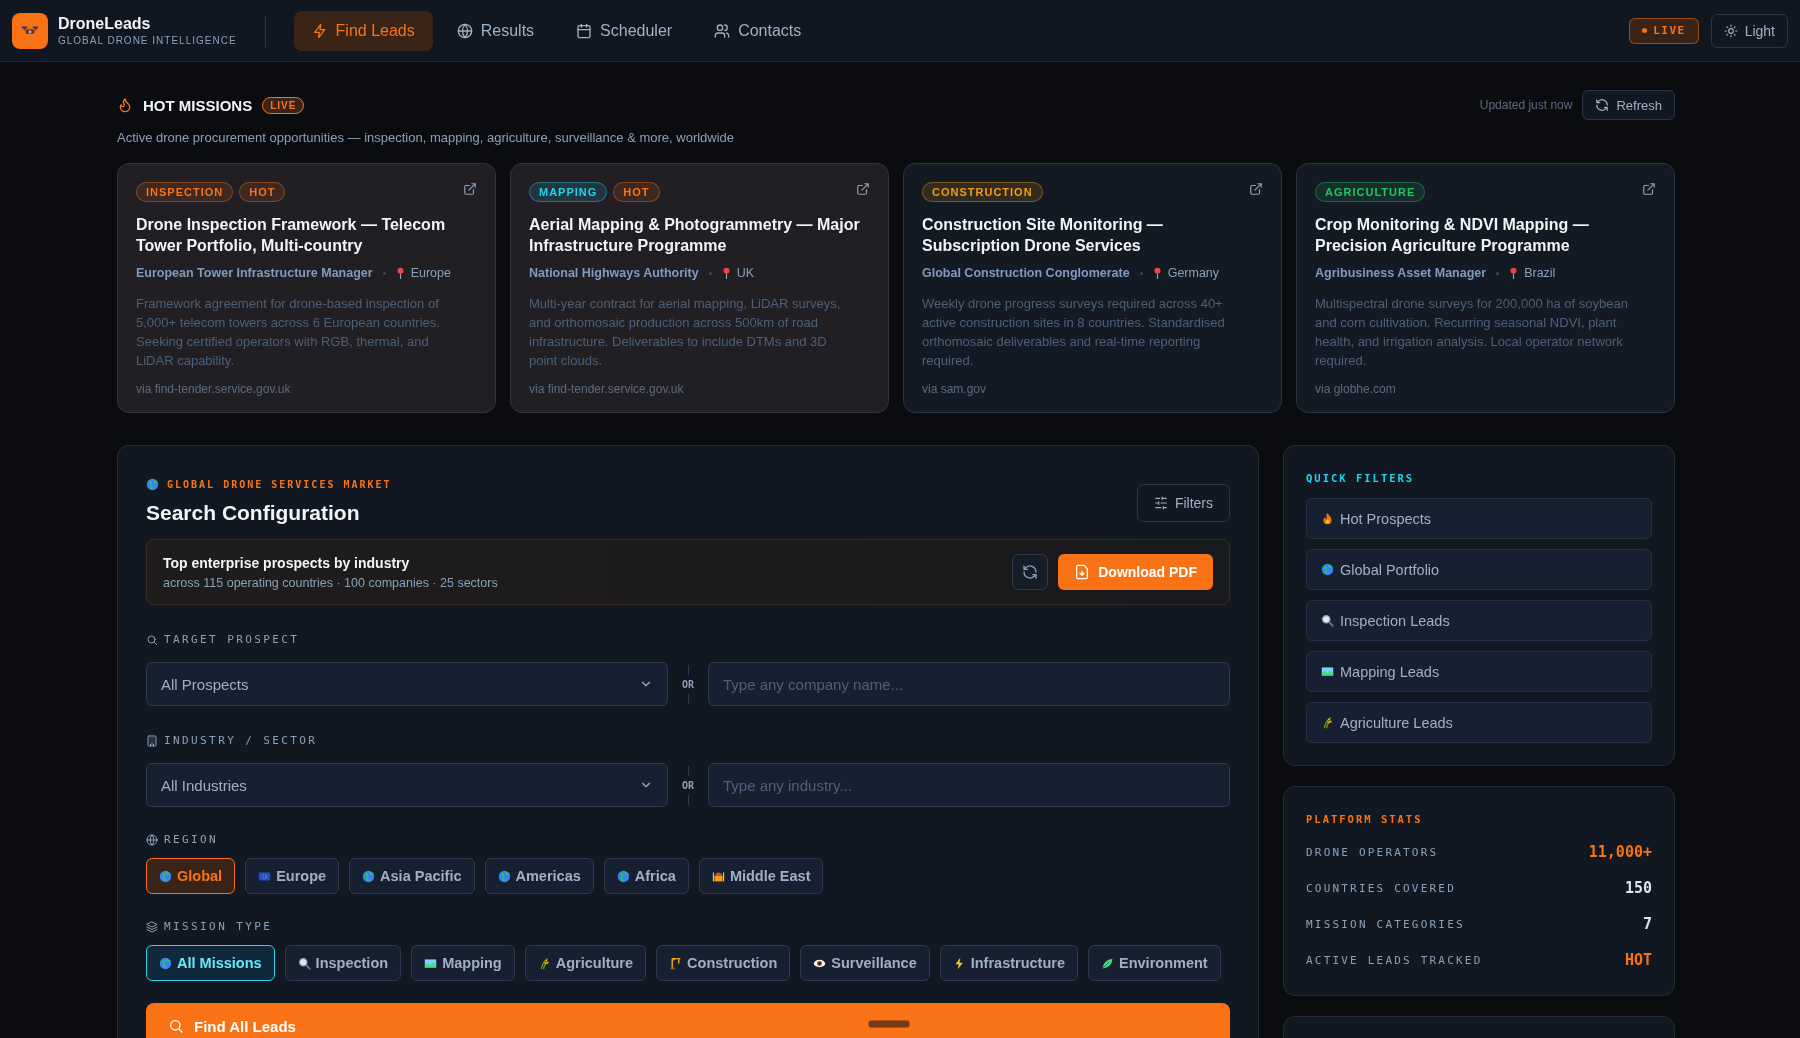 The width and height of the screenshot is (1800, 1038). I want to click on category-tag: CONSTRUCTION, so click(982, 192).